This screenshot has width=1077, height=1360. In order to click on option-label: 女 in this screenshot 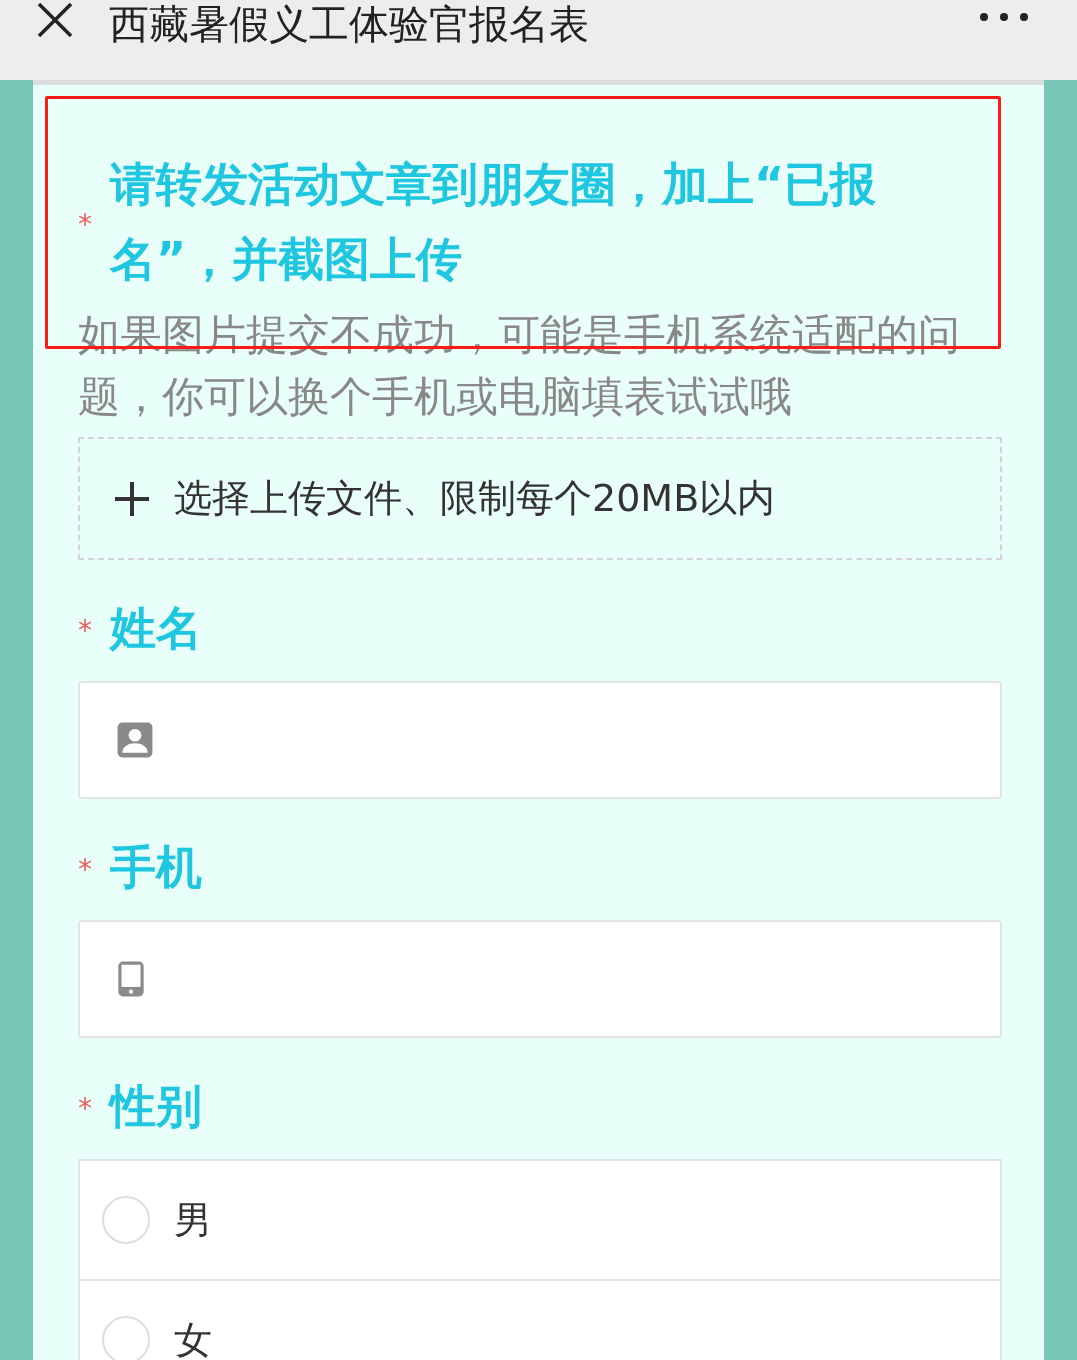, I will do `click(193, 1338)`.